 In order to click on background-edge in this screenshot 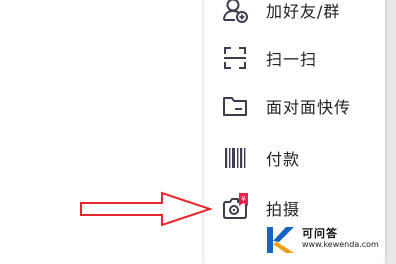, I will do `click(390, 132)`.